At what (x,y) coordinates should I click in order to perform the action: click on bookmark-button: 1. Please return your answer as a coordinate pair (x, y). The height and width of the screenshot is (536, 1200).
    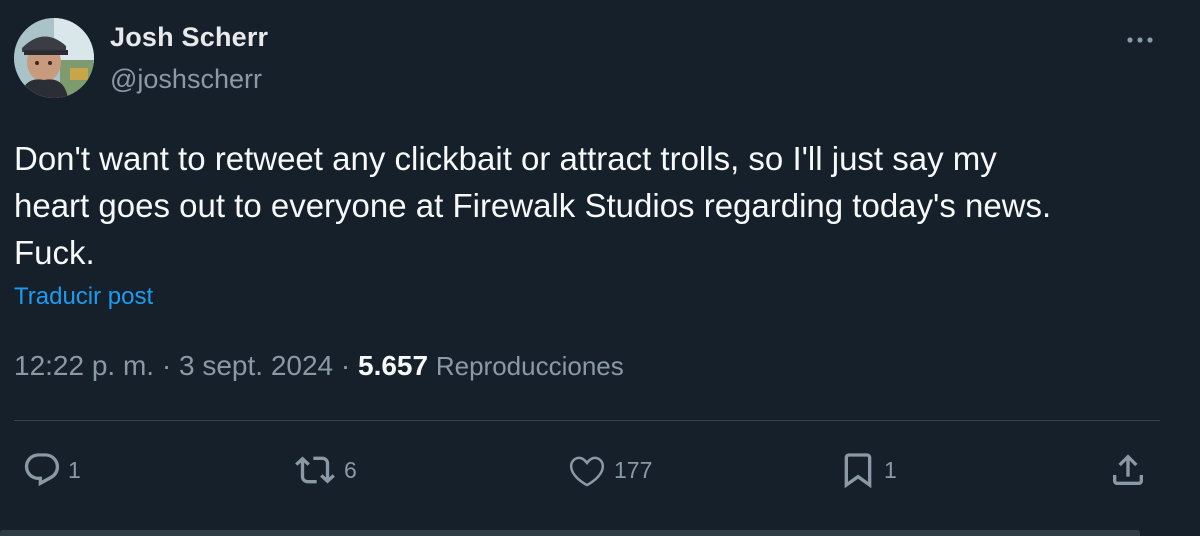
    Looking at the image, I should click on (867, 470).